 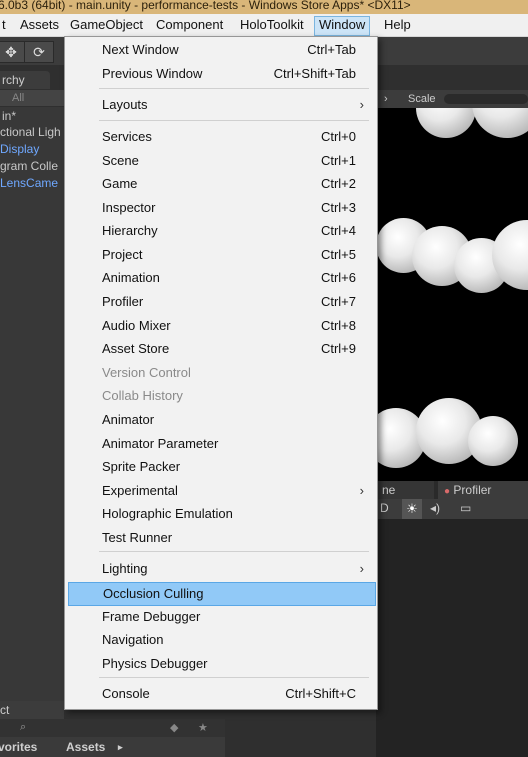 I want to click on menu-item-label: Holographic Emulation, so click(x=167, y=513).